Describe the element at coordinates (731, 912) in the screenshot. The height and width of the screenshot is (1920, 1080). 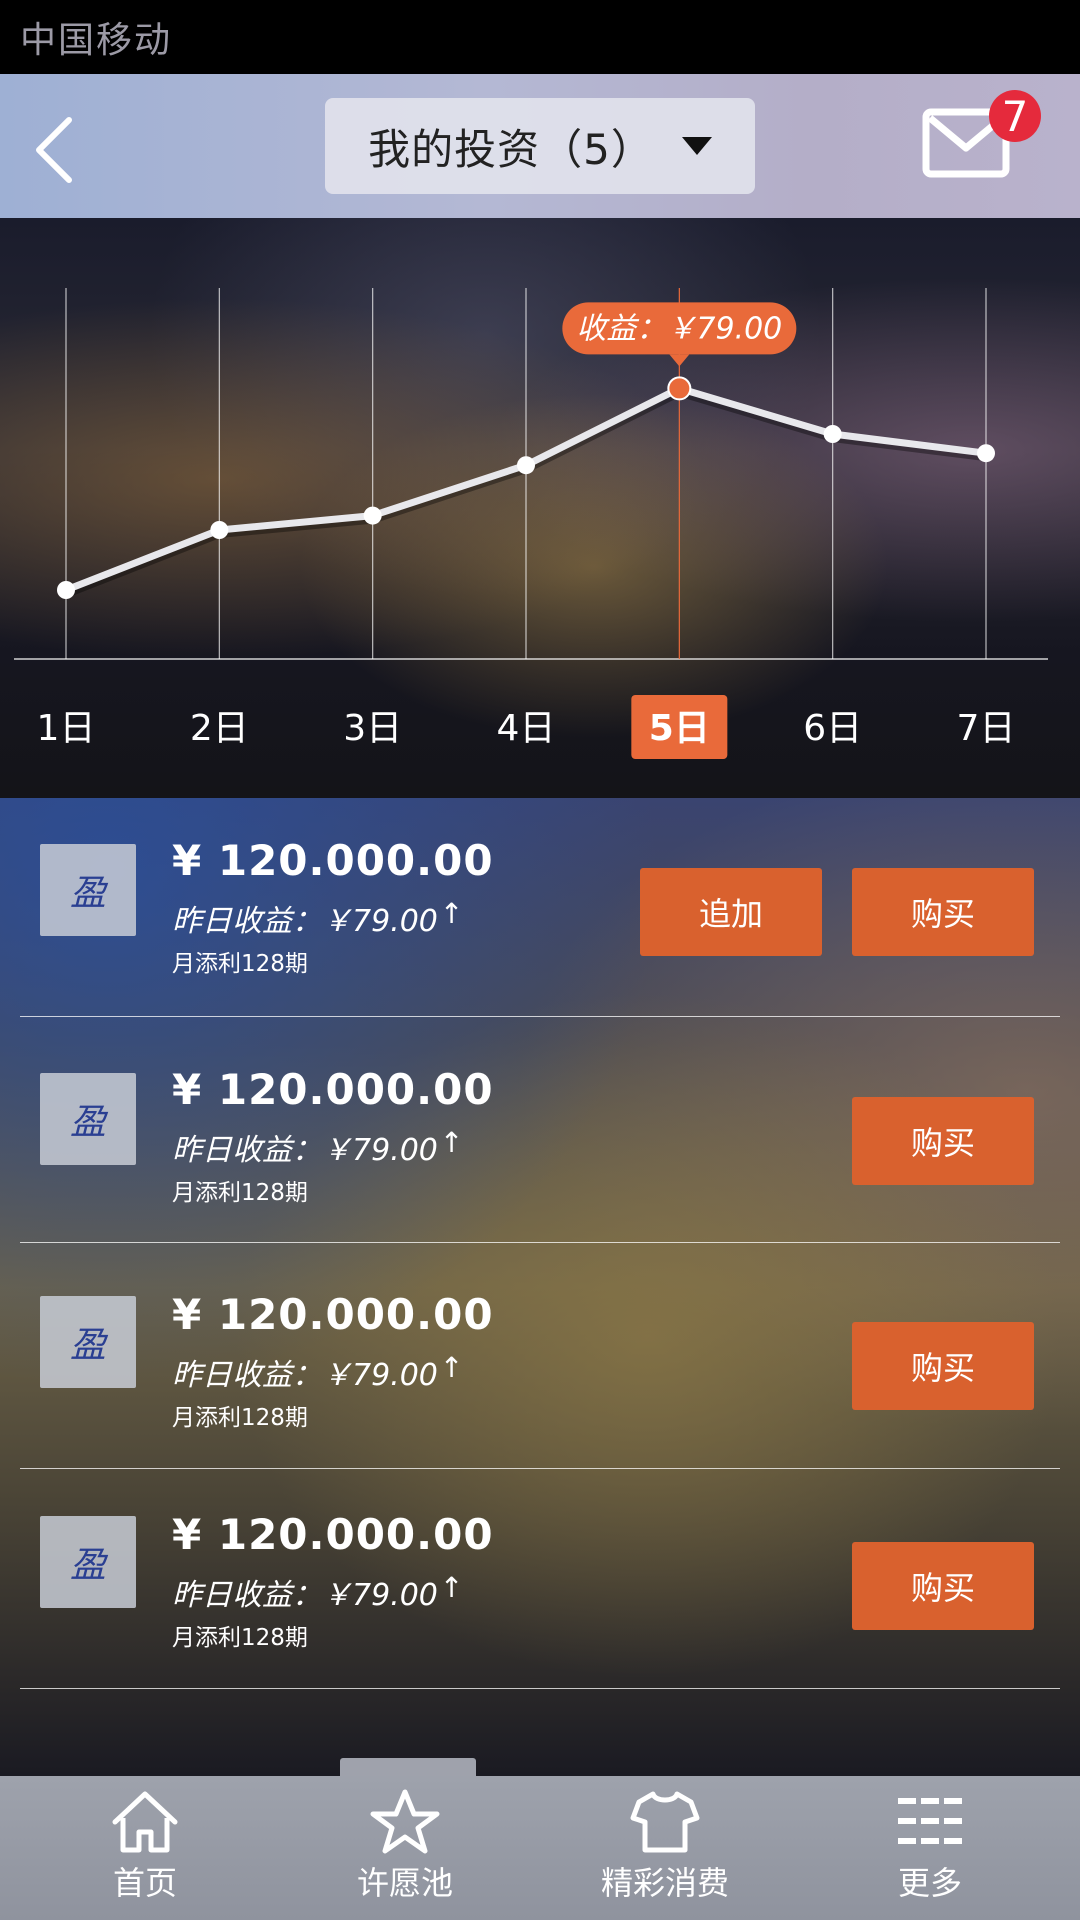
I see `add-button: 追加` at that location.